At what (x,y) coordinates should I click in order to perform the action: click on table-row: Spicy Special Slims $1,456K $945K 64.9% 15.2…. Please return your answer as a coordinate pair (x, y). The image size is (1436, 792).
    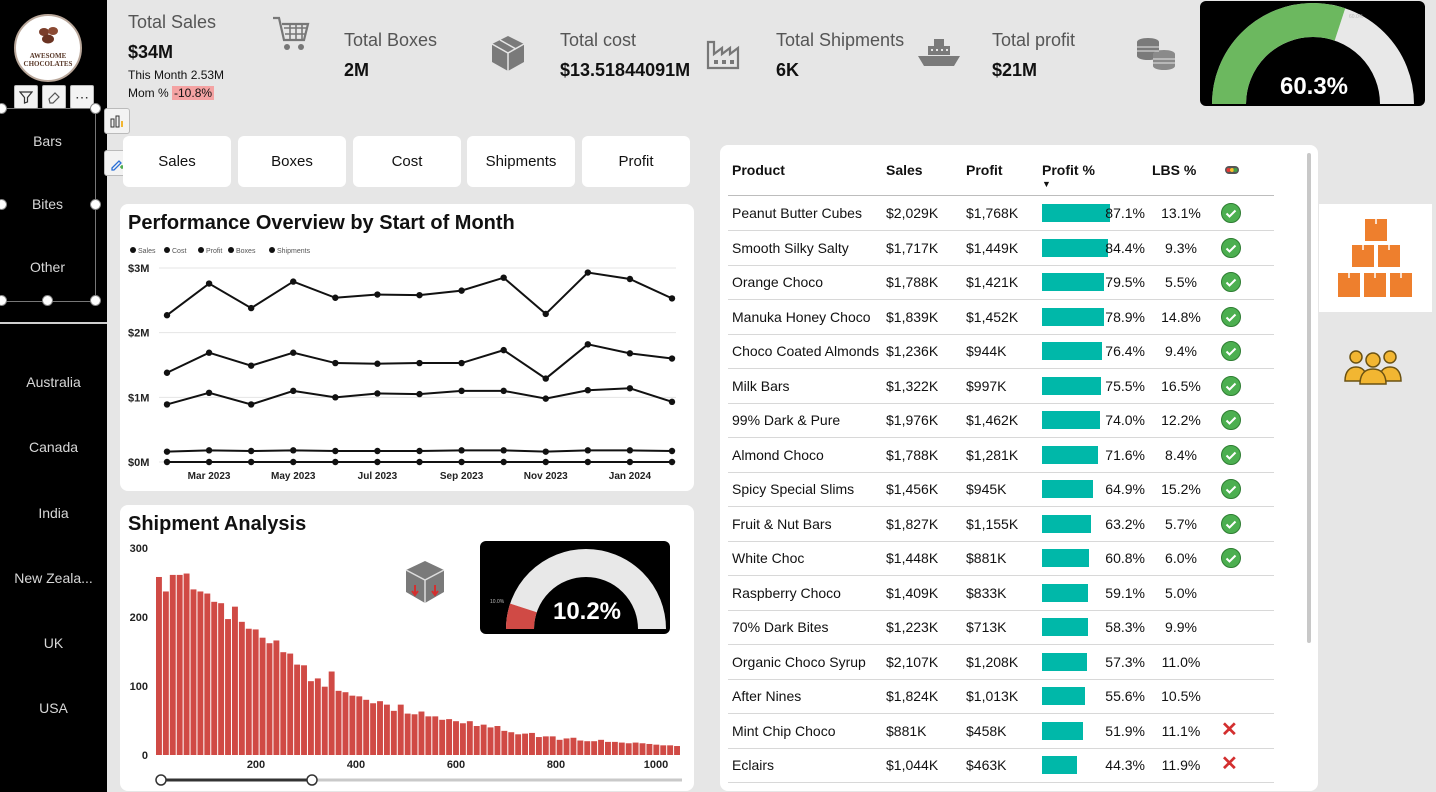
    Looking at the image, I should click on (1001, 489).